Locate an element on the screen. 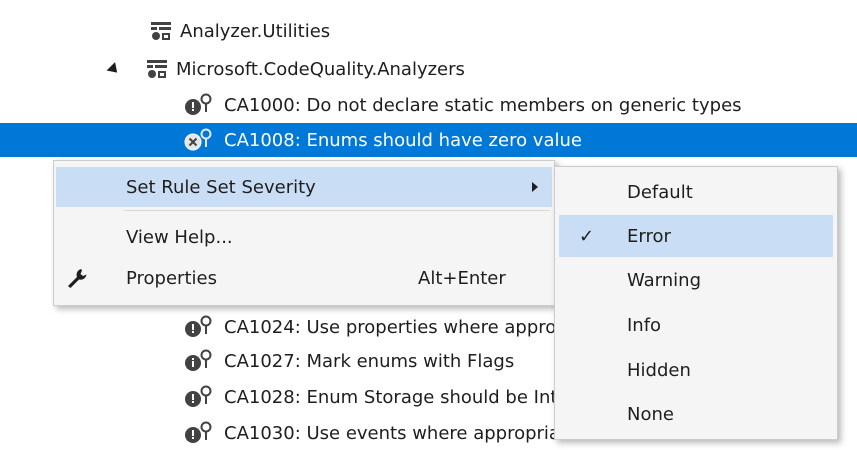 Image resolution: width=857 pixels, height=450 pixels. rule-label: CA1024: Use properties where appropriate is located at coordinates (417, 327).